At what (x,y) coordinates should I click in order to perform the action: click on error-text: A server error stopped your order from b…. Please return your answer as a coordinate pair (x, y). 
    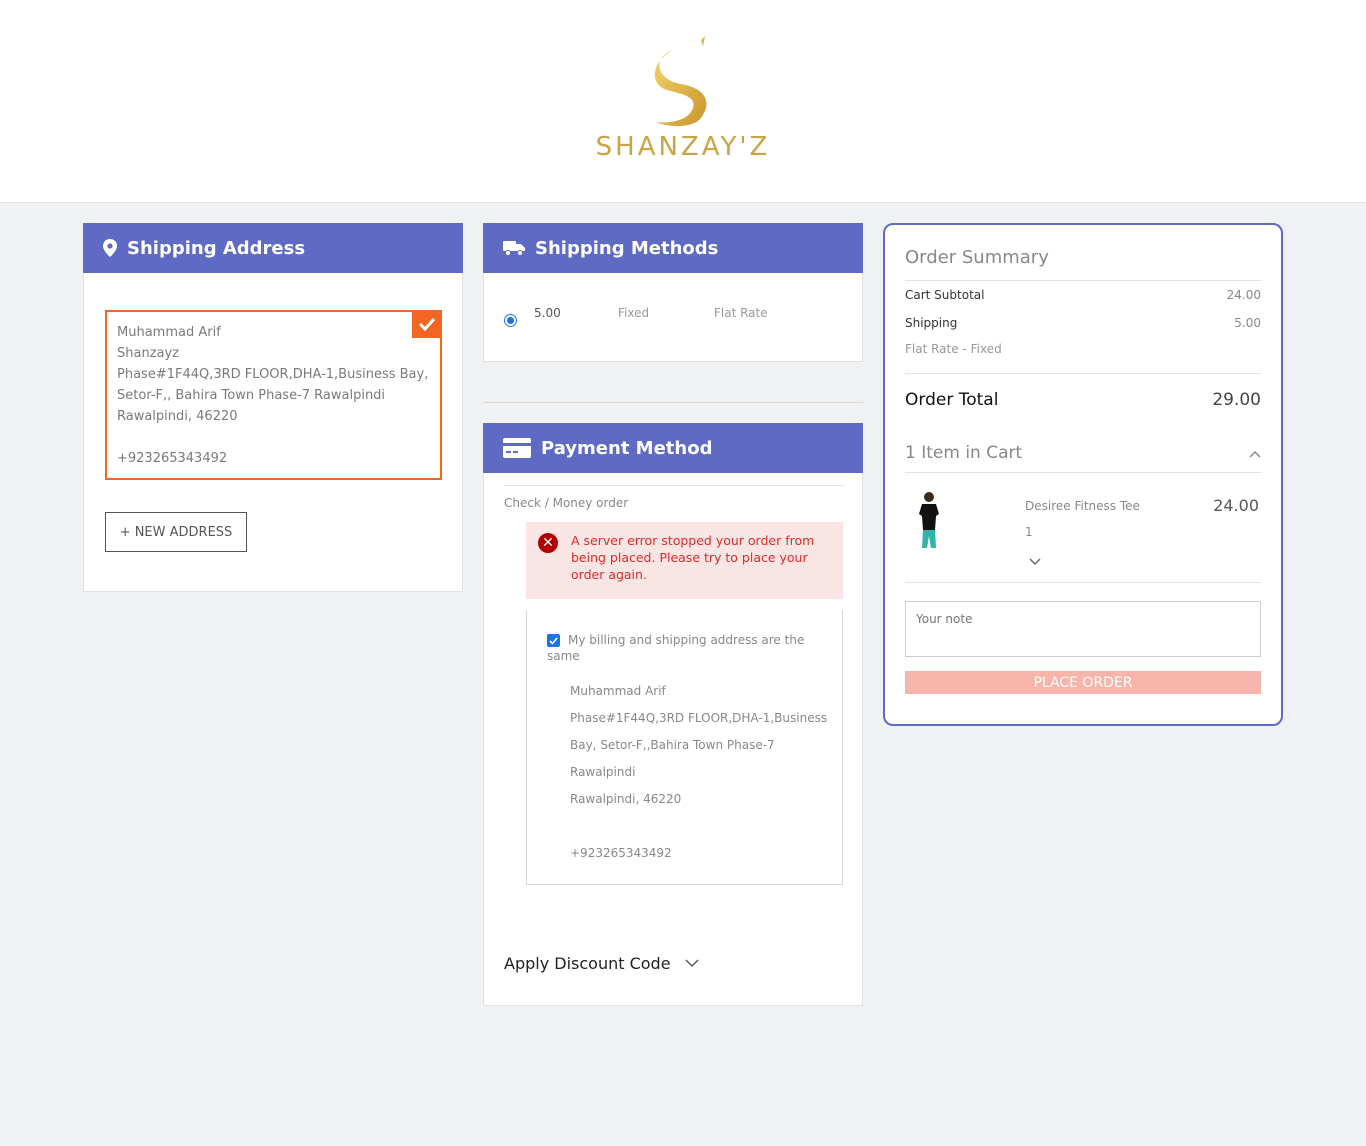
    Looking at the image, I should click on (693, 557).